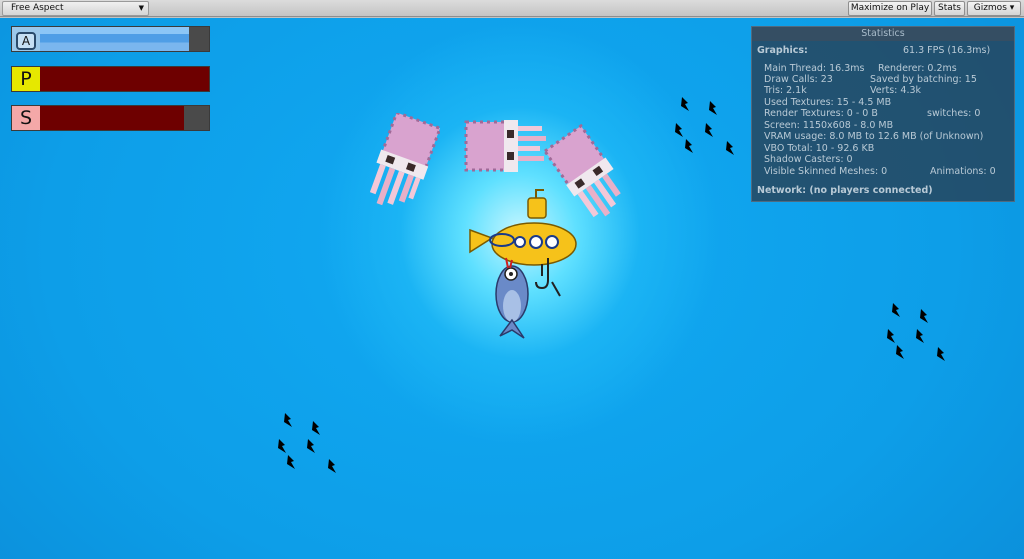 Image resolution: width=1024 pixels, height=559 pixels. I want to click on hud-bar-a: A, so click(110, 39).